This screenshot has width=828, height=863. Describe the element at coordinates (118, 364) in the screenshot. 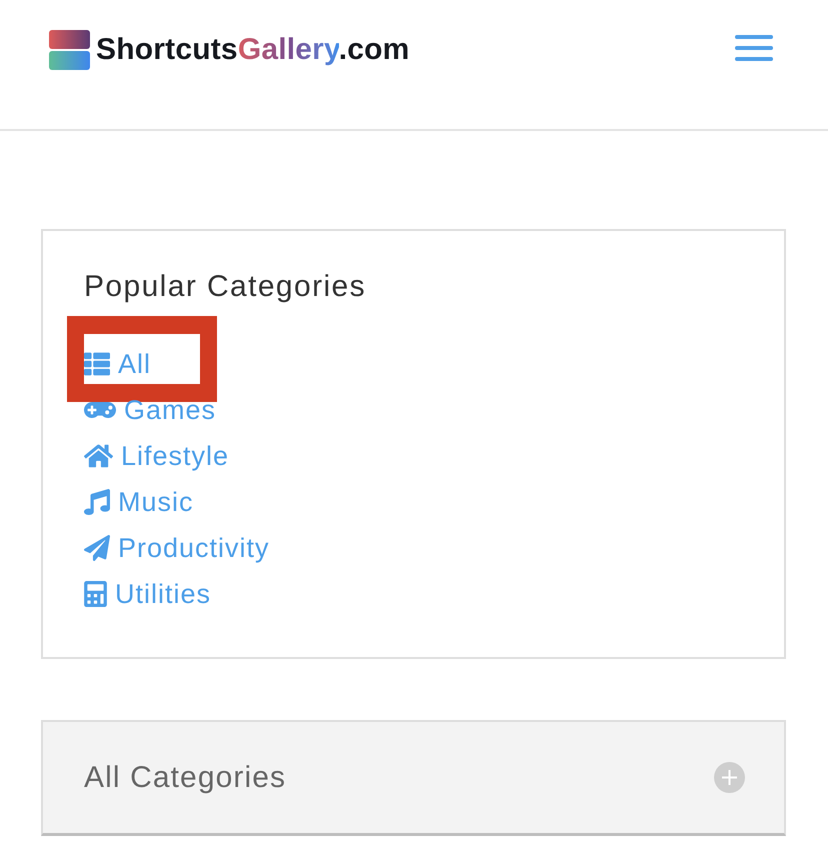

I see `category-link: All` at that location.